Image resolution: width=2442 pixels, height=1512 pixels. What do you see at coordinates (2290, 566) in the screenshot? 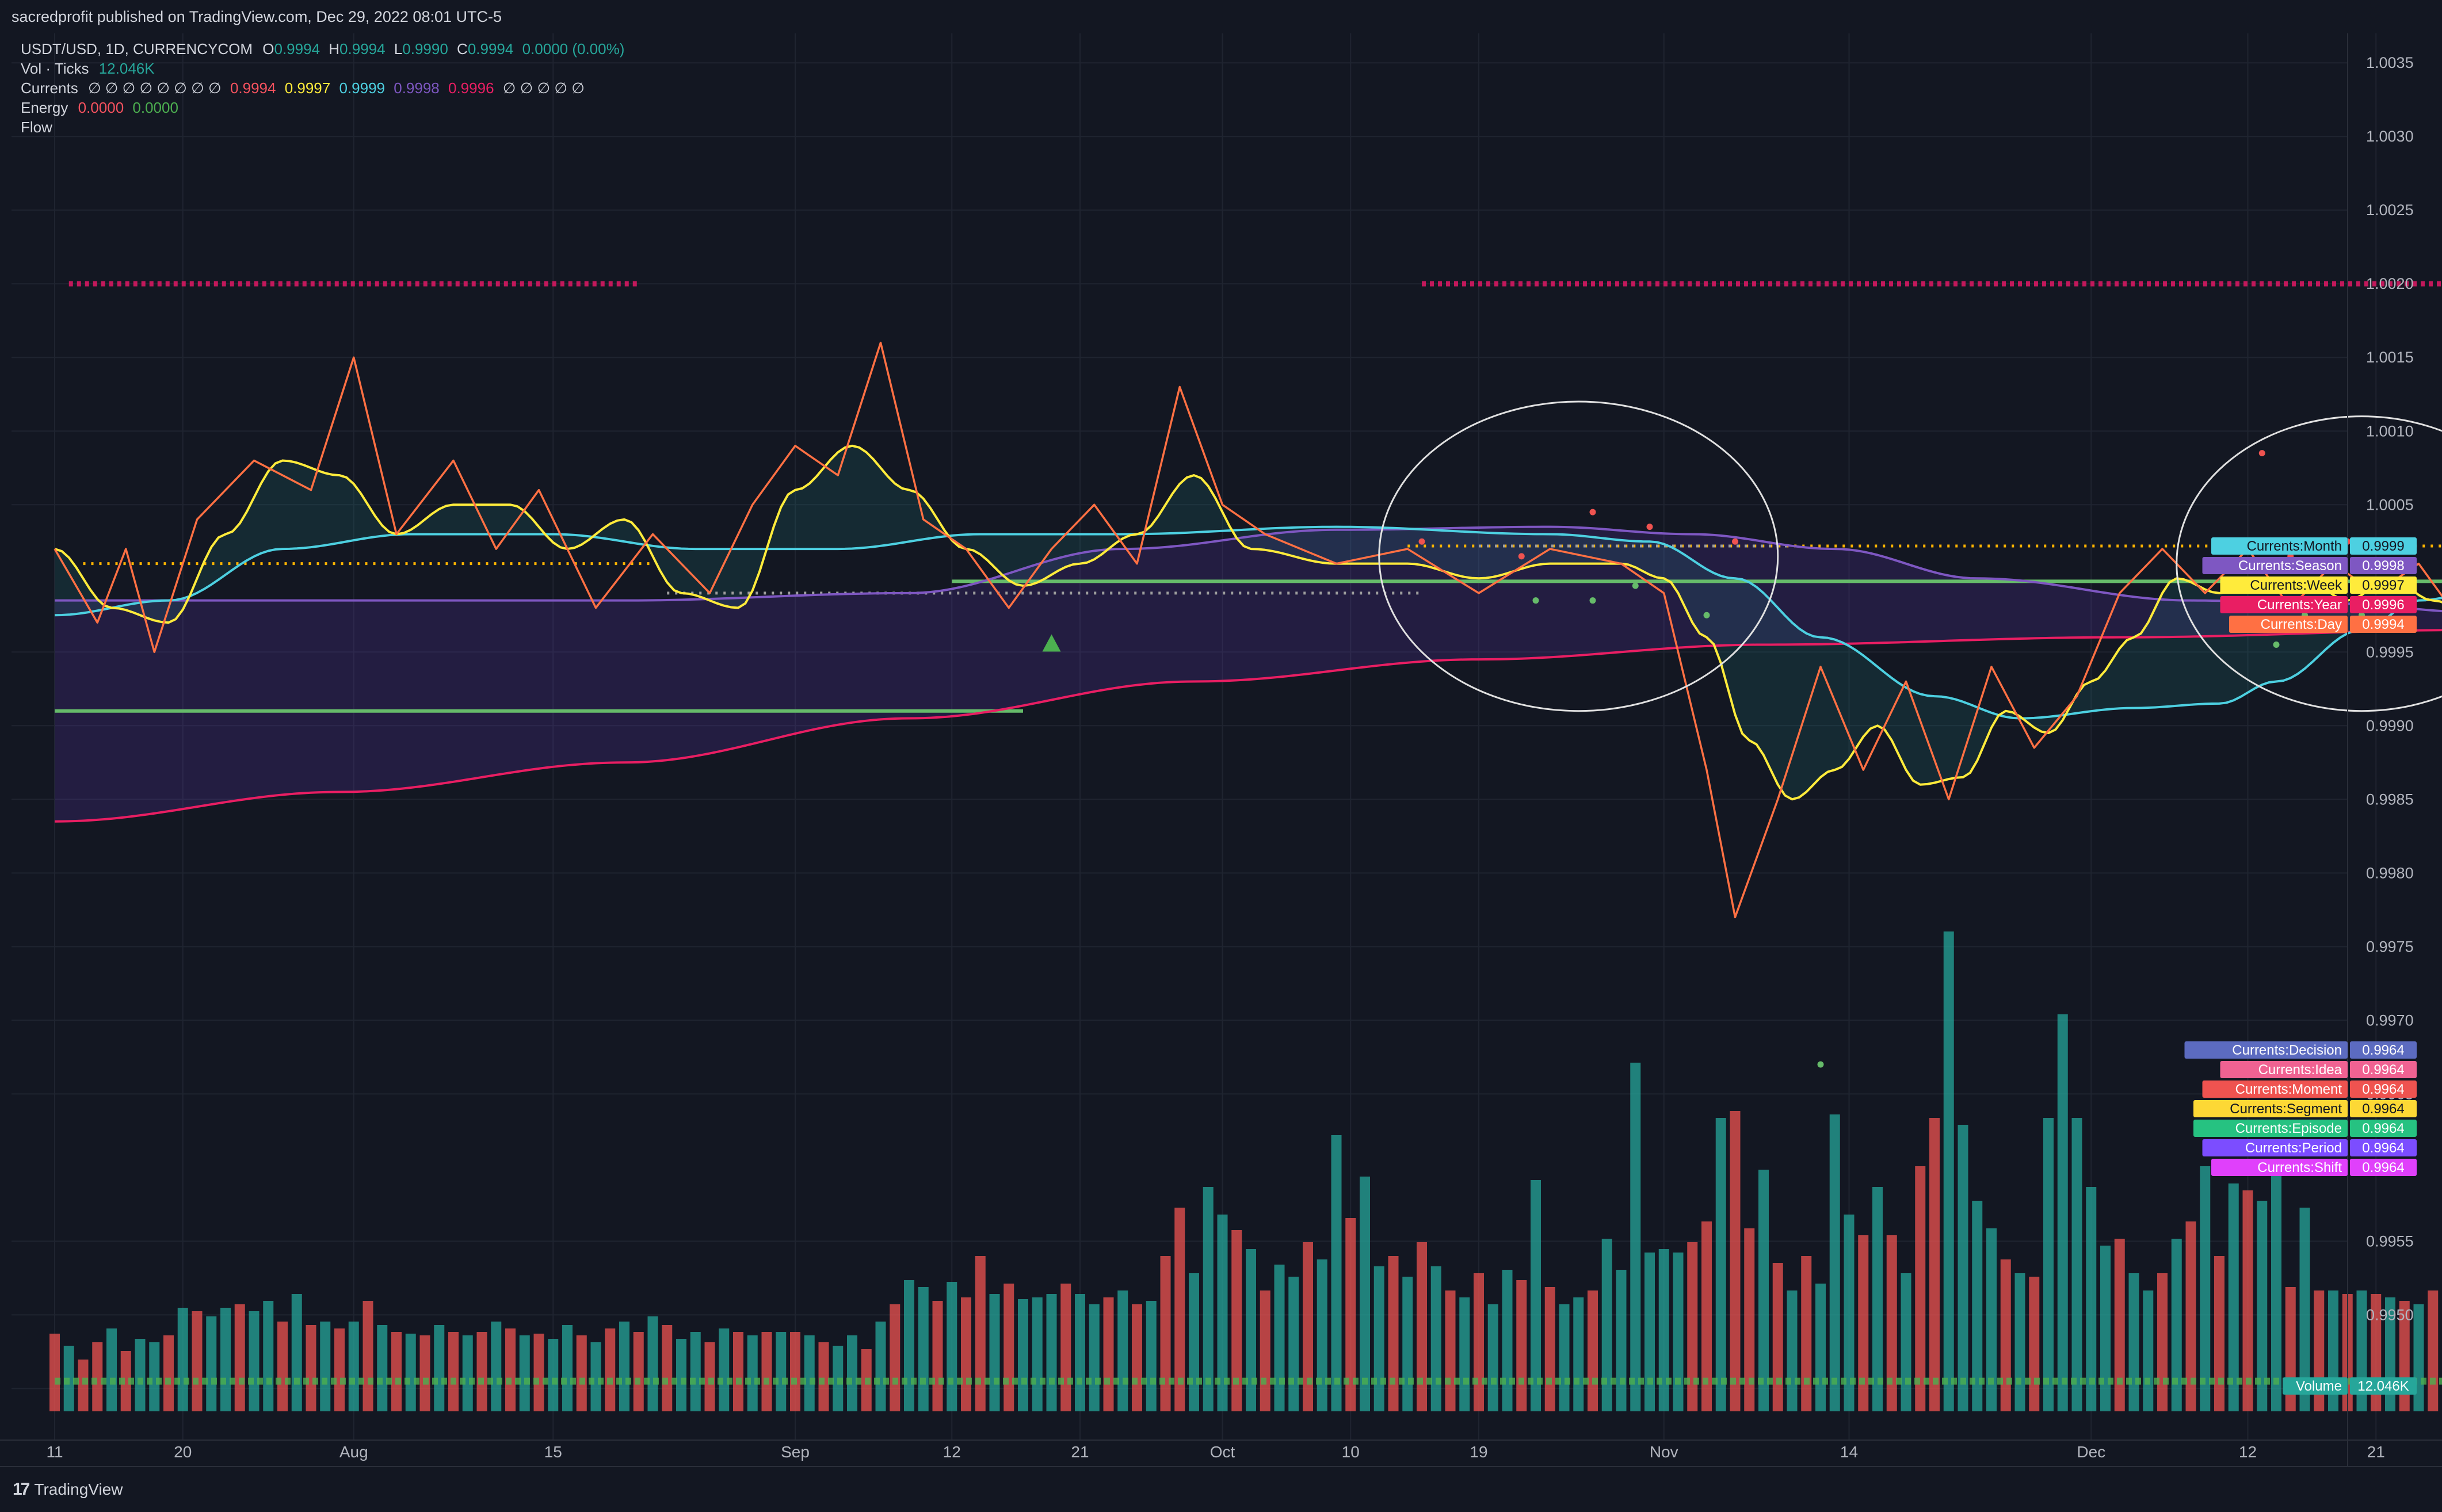
I see `price-tag-name: Currents:Season` at bounding box center [2290, 566].